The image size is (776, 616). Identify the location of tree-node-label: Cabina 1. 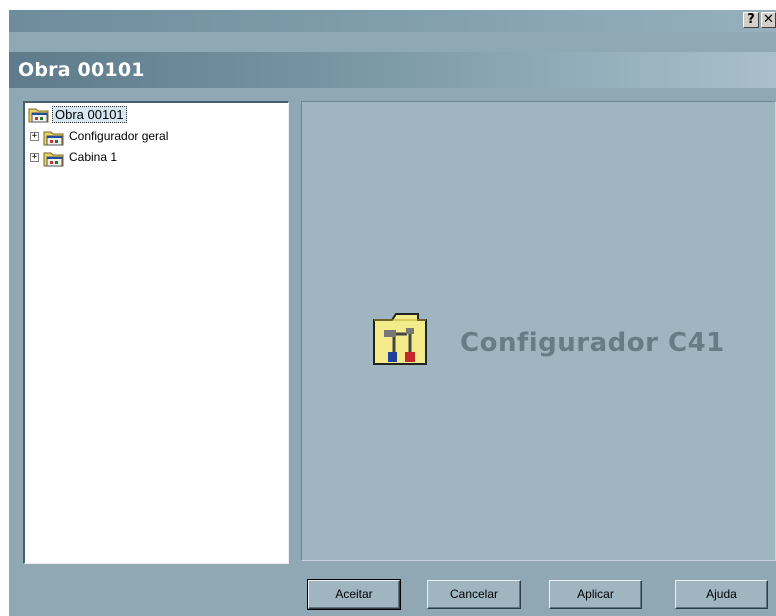
(93, 157).